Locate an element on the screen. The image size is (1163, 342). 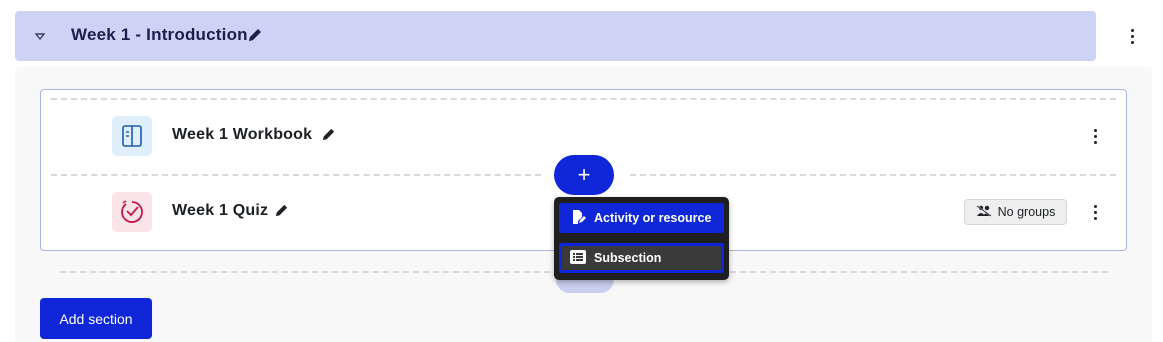
menu-item-subsection: Subsection is located at coordinates (641, 258).